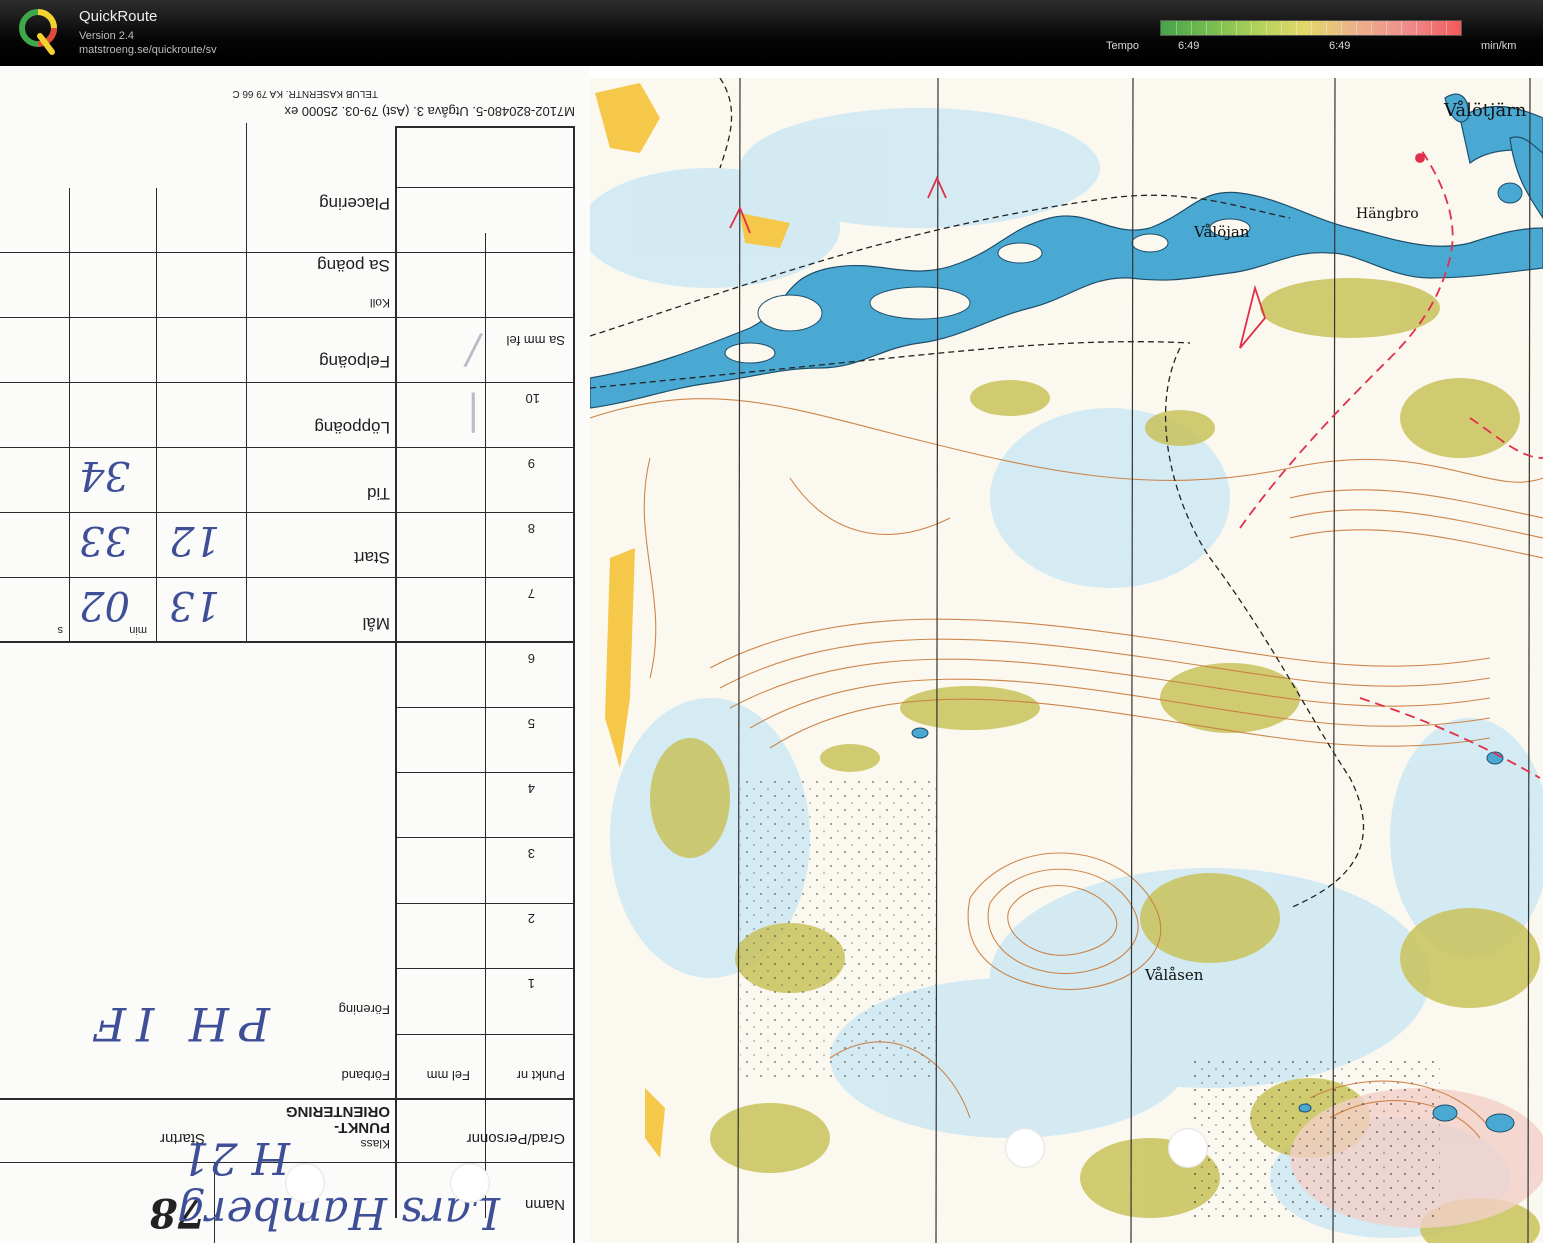  I want to click on label-grad-personnr: Grad/Personnr, so click(515, 1138).